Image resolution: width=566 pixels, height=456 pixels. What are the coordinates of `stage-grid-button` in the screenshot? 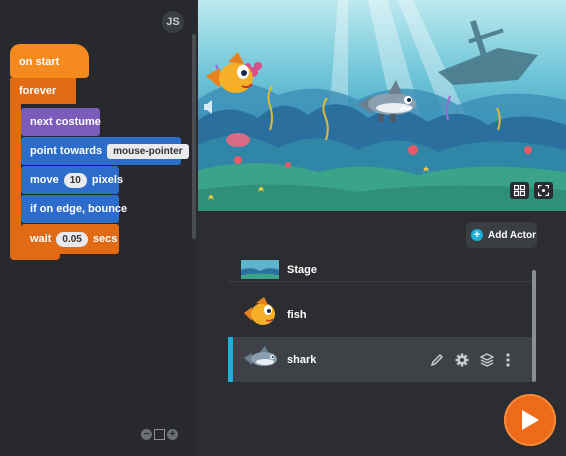 It's located at (519, 190).